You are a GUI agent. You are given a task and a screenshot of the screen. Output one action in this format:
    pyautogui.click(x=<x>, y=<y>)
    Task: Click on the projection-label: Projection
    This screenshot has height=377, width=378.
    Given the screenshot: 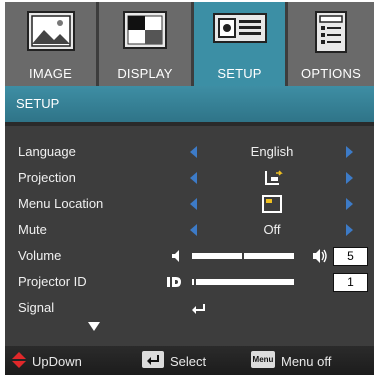 What is the action you would take?
    pyautogui.click(x=47, y=177)
    